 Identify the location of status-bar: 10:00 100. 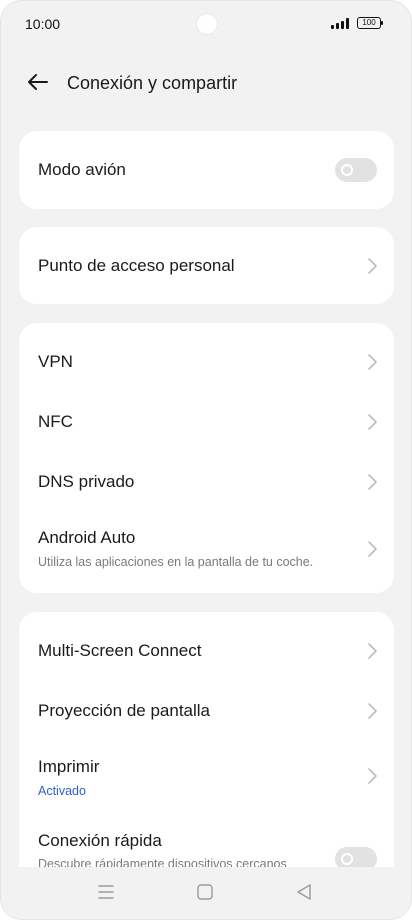
(206, 24).